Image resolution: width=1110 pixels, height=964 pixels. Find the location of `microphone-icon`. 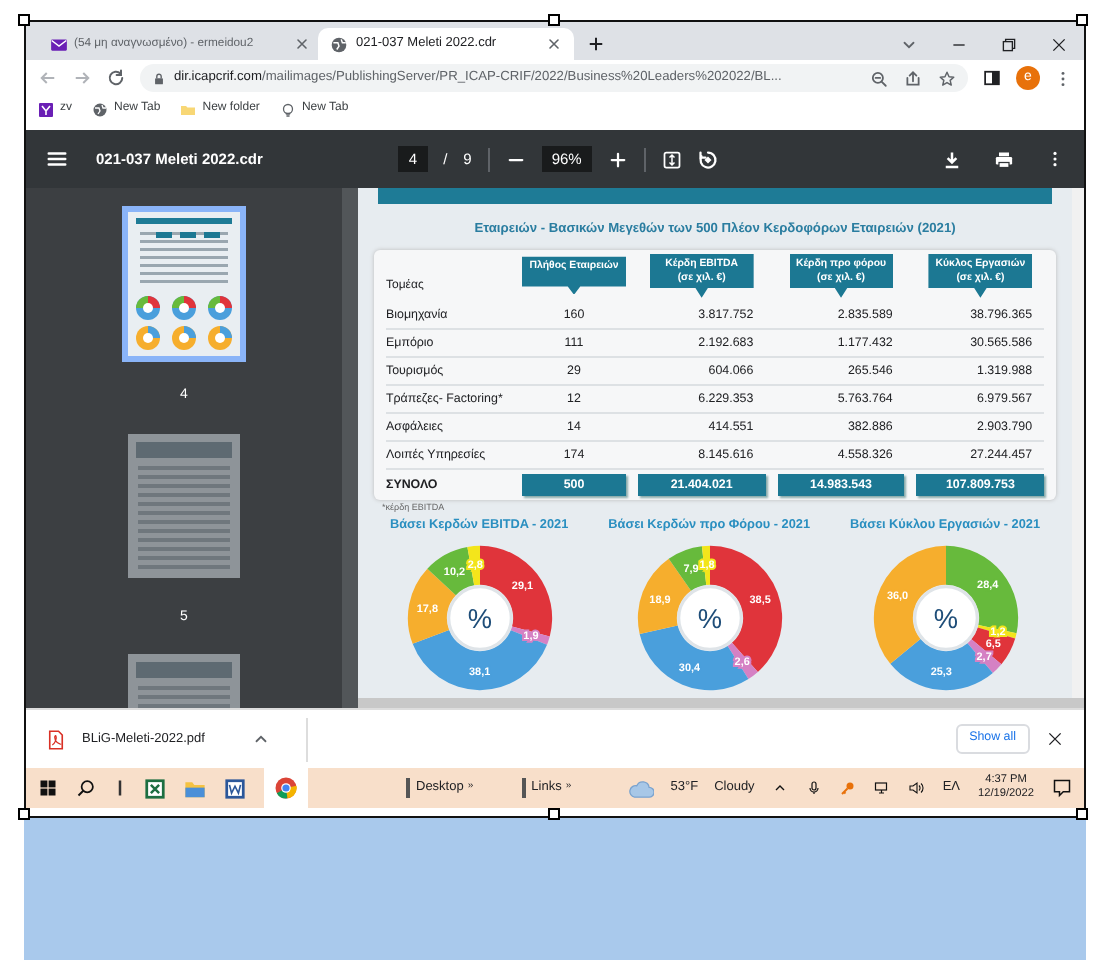

microphone-icon is located at coordinates (814, 788).